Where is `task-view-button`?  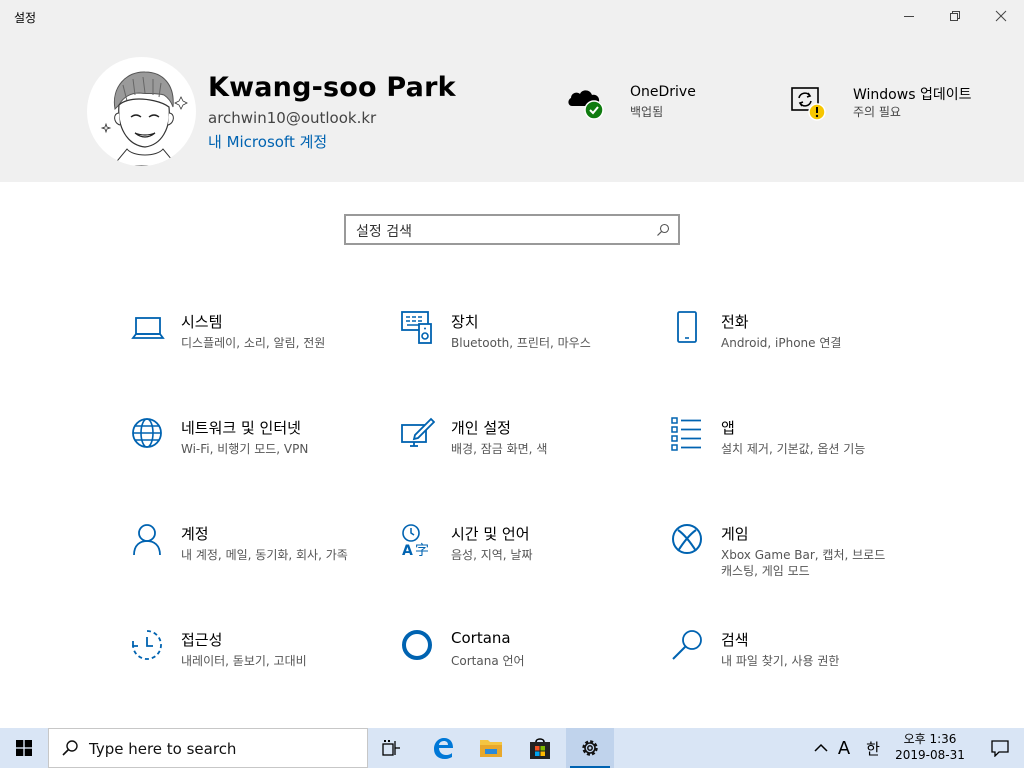
task-view-button is located at coordinates (392, 748).